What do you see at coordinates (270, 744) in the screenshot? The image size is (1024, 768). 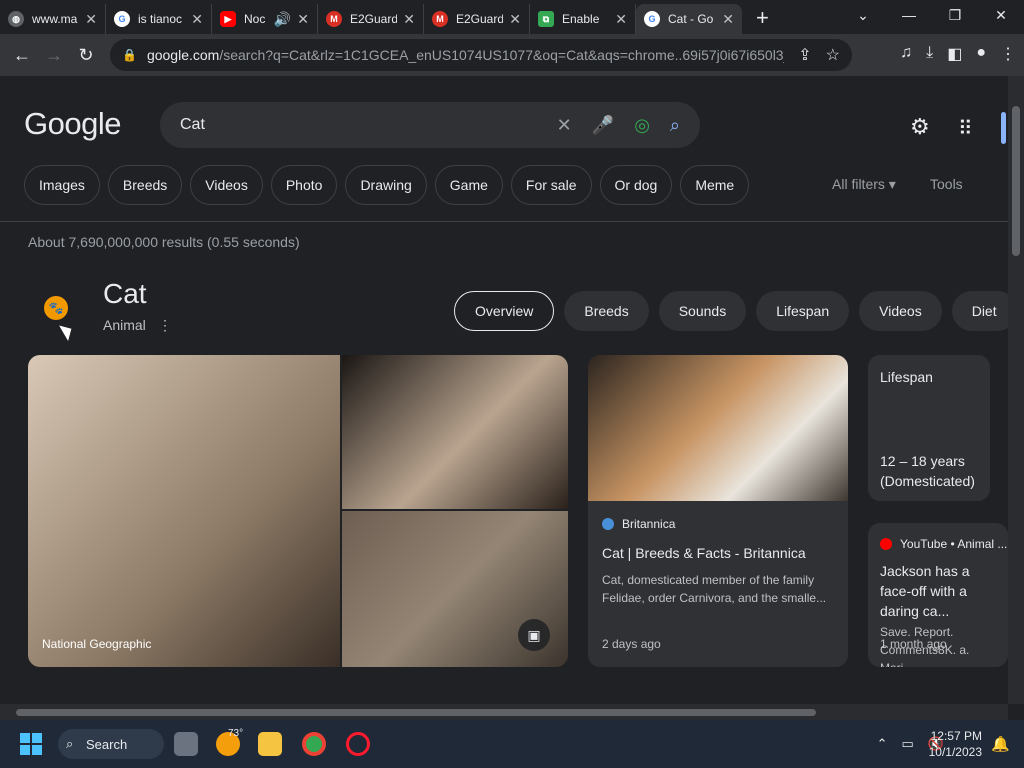 I see `file-explorer-icon` at bounding box center [270, 744].